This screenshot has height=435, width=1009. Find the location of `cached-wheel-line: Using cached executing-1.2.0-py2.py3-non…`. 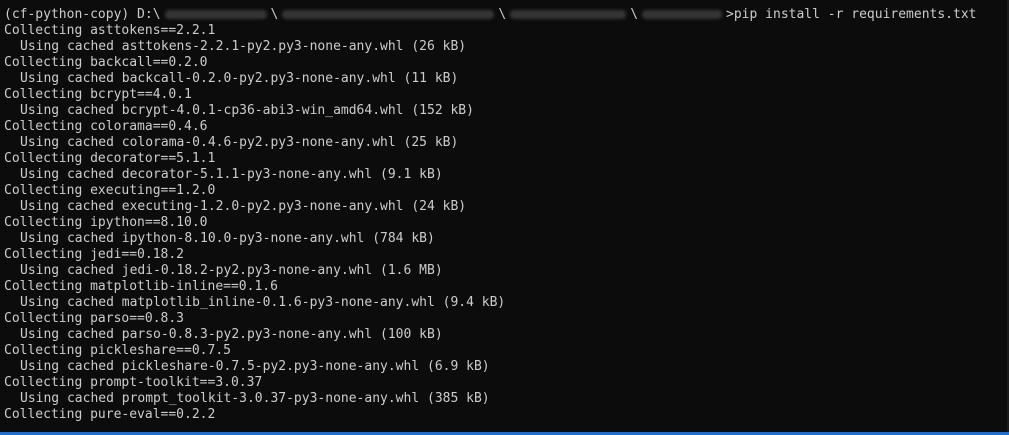

cached-wheel-line: Using cached executing-1.2.0-py2.py3-non… is located at coordinates (243, 206).